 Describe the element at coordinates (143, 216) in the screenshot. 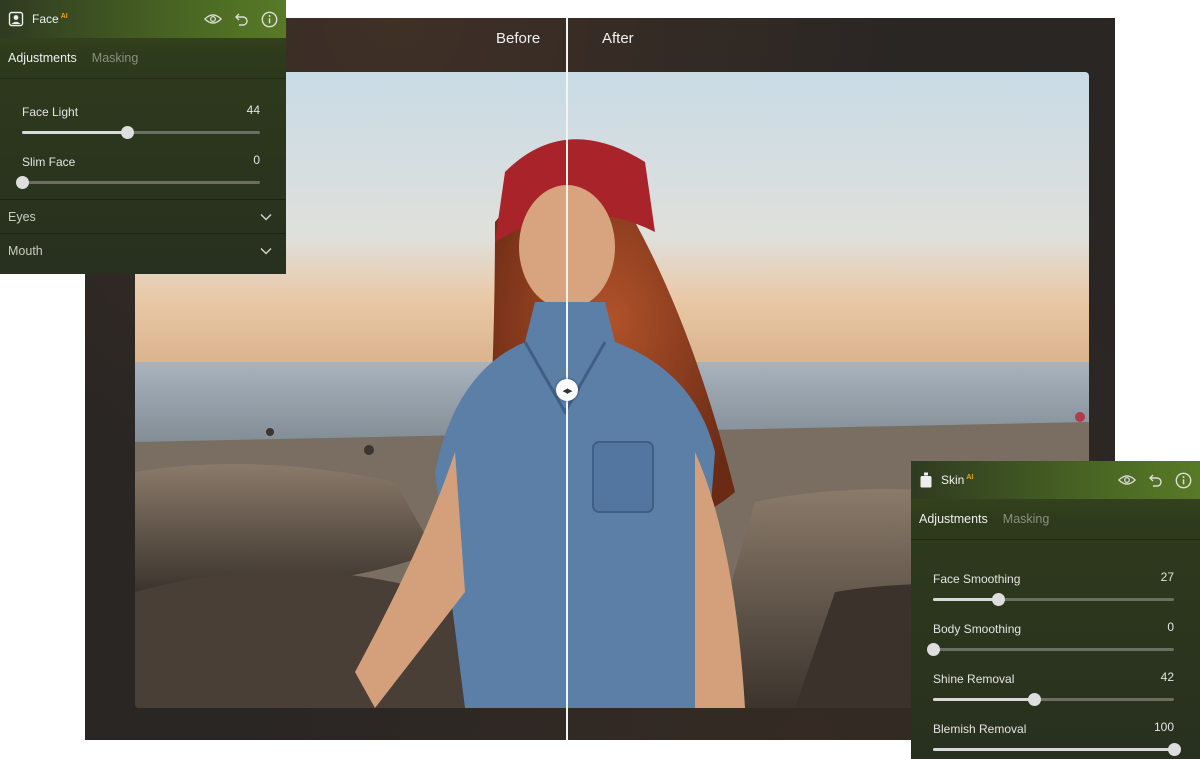

I see `section-eyes: Eyes` at that location.